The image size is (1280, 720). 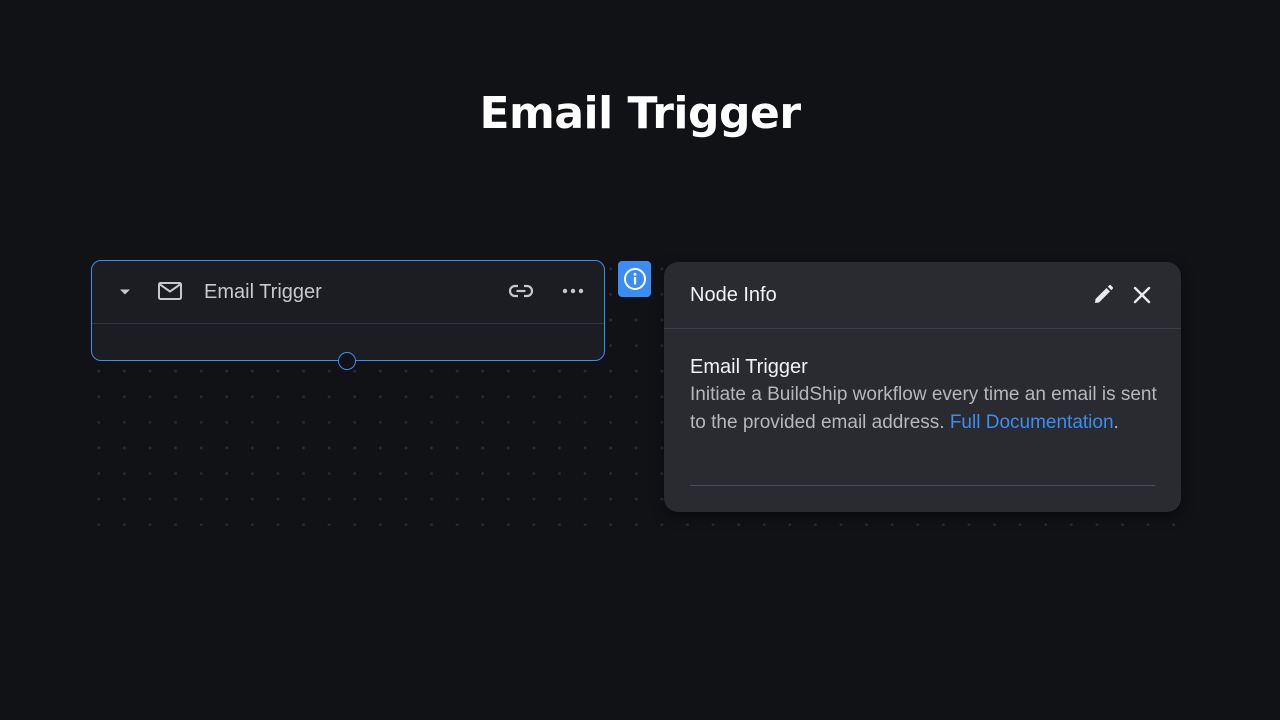 I want to click on close-icon, so click(x=1142, y=295).